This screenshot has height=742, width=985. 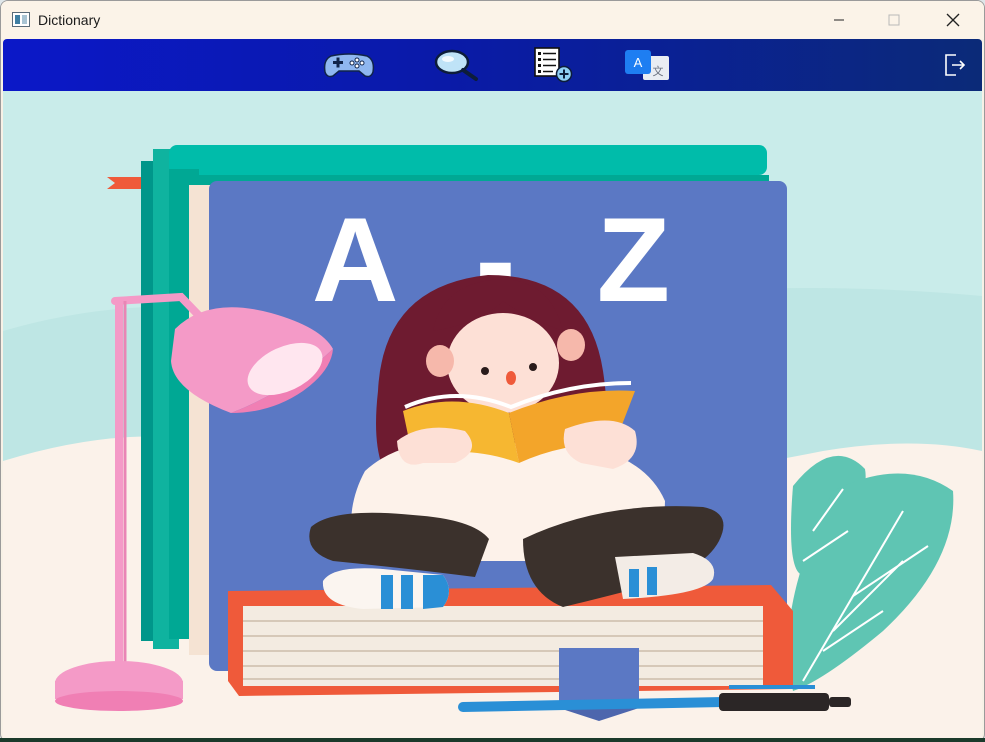 I want to click on gamepad-icon, so click(x=349, y=65).